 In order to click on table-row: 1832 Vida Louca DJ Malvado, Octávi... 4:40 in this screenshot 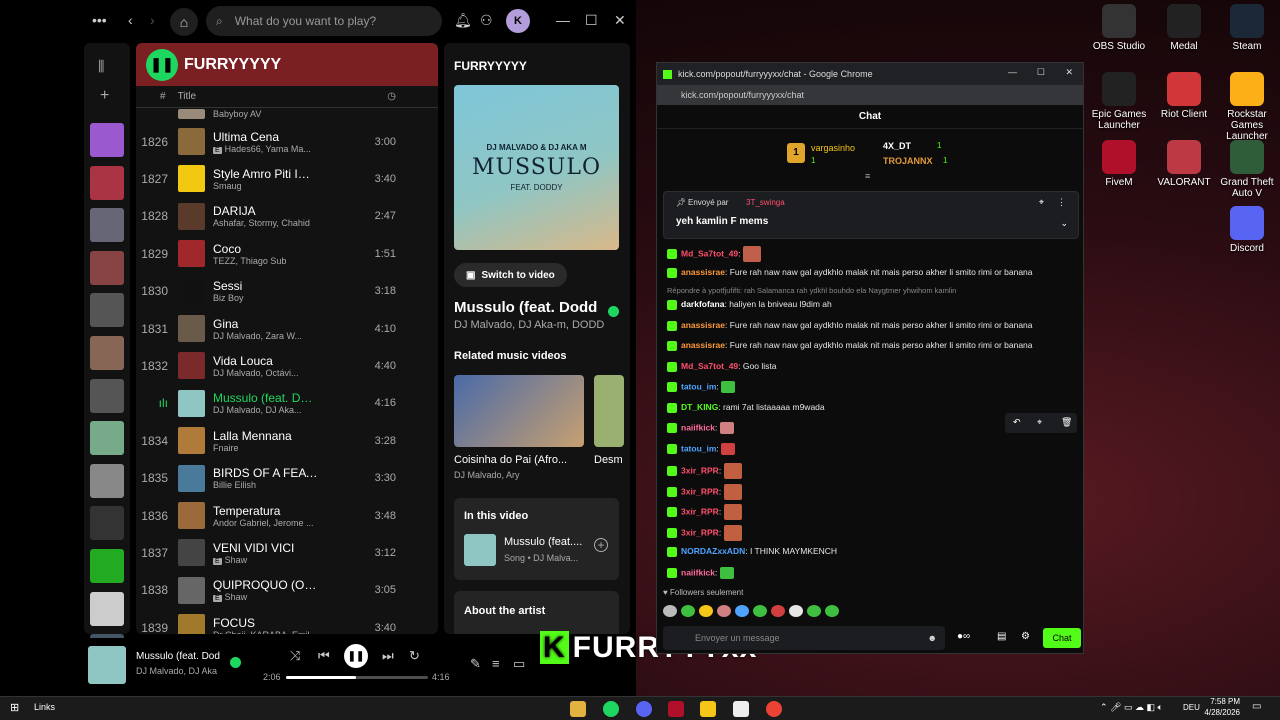, I will do `click(287, 365)`.